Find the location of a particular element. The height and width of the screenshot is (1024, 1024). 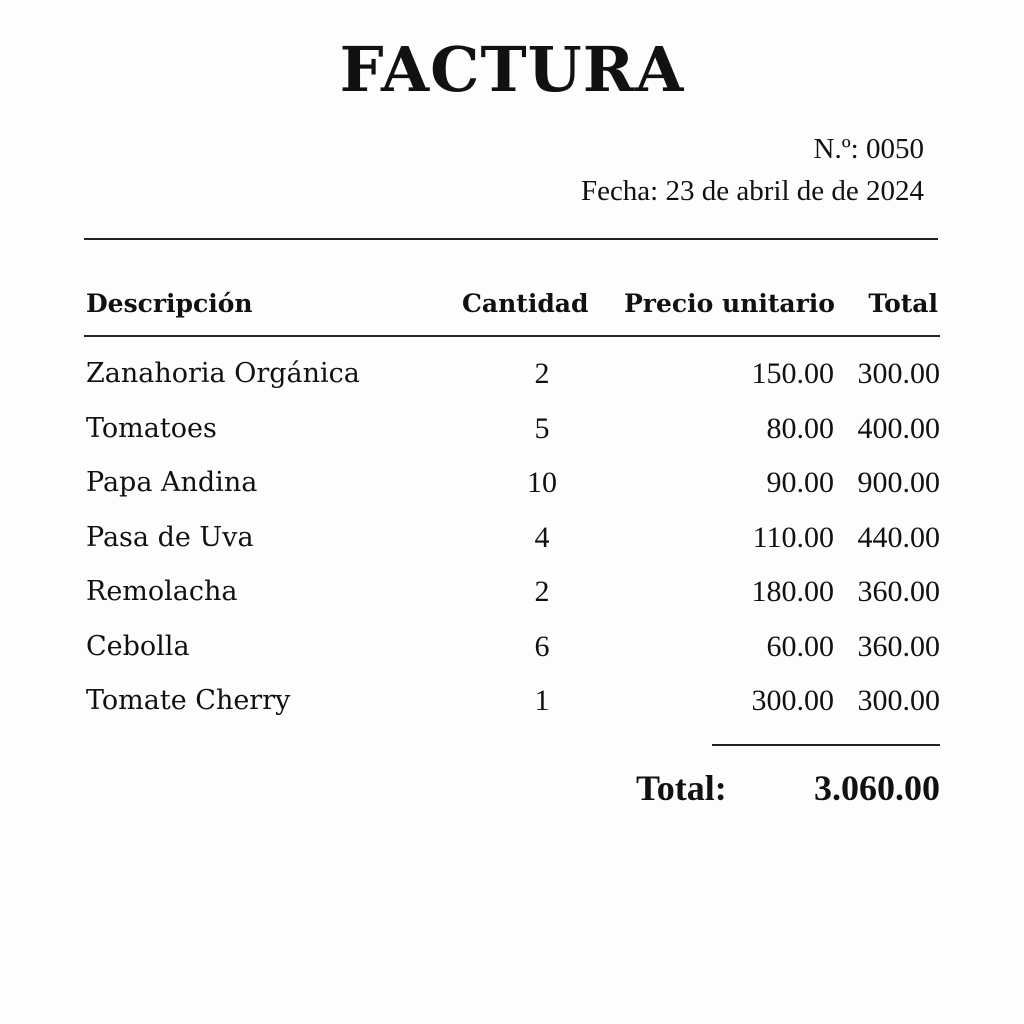

item-unit-price: 180.00 is located at coordinates (793, 591).